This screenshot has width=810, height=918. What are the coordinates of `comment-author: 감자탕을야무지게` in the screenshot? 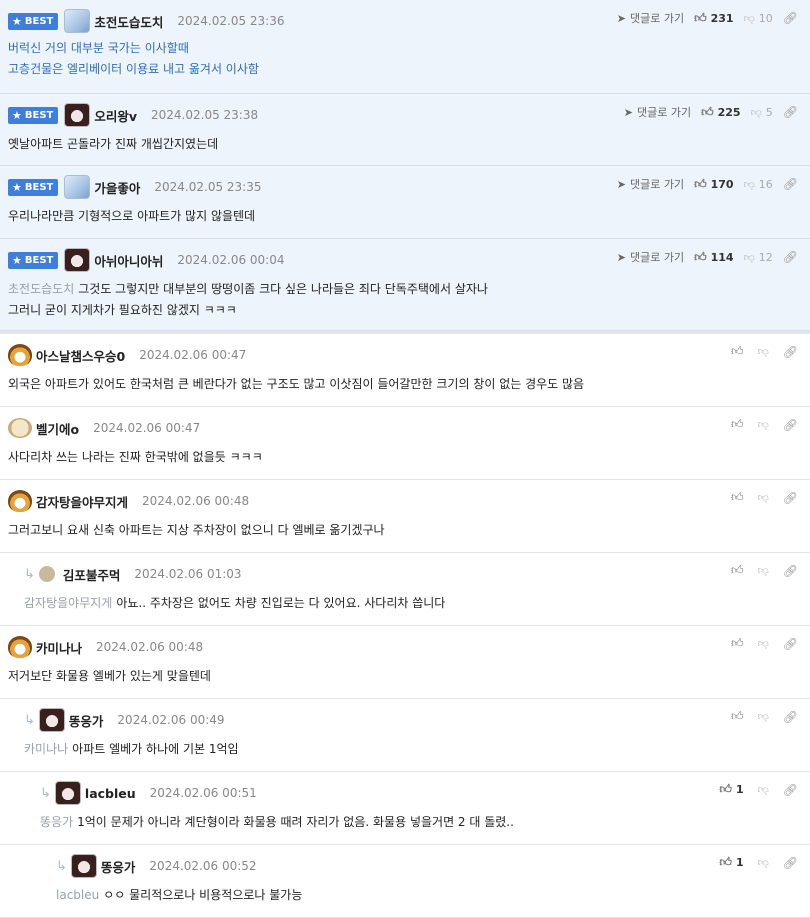 It's located at (82, 501).